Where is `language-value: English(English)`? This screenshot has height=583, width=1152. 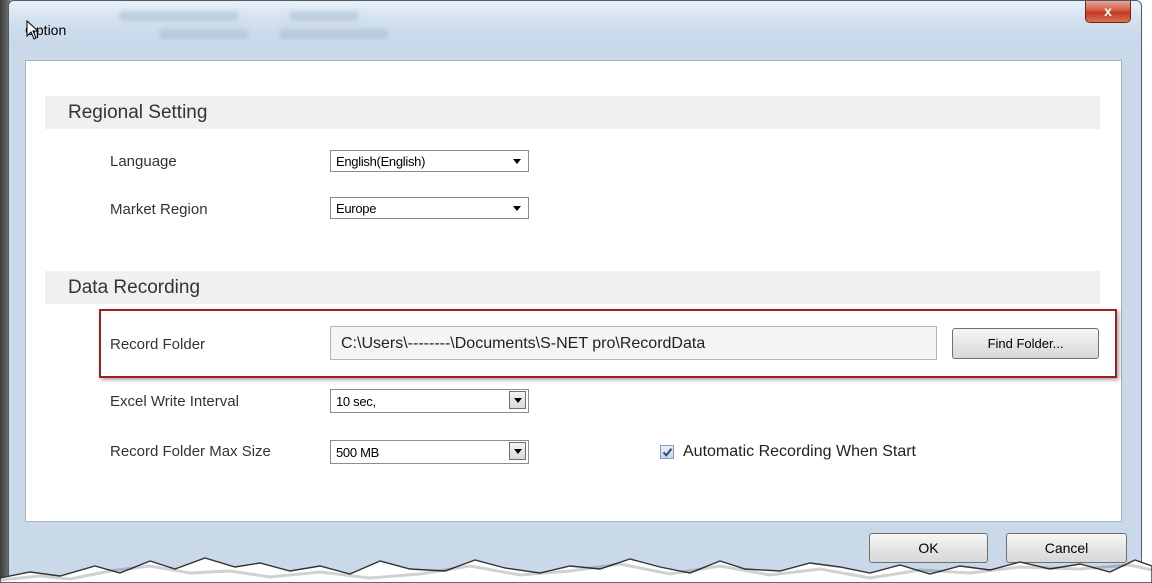
language-value: English(English) is located at coordinates (381, 161).